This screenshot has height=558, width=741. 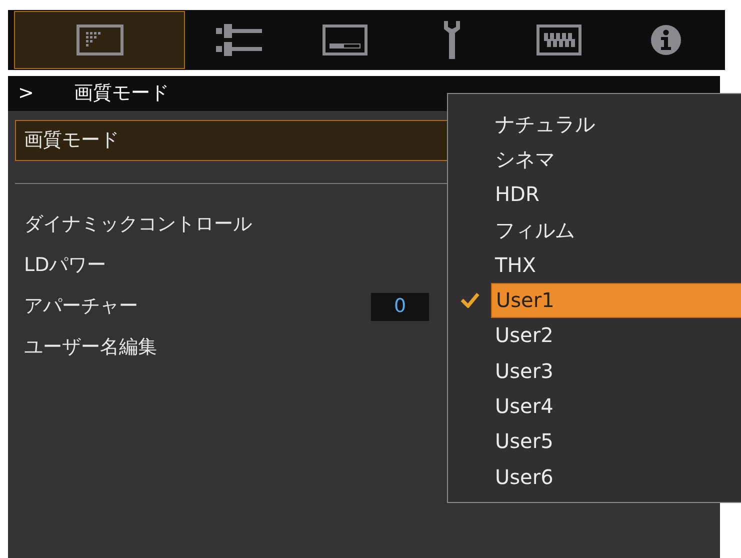 I want to click on dropdown-option: フィルム, so click(x=616, y=230).